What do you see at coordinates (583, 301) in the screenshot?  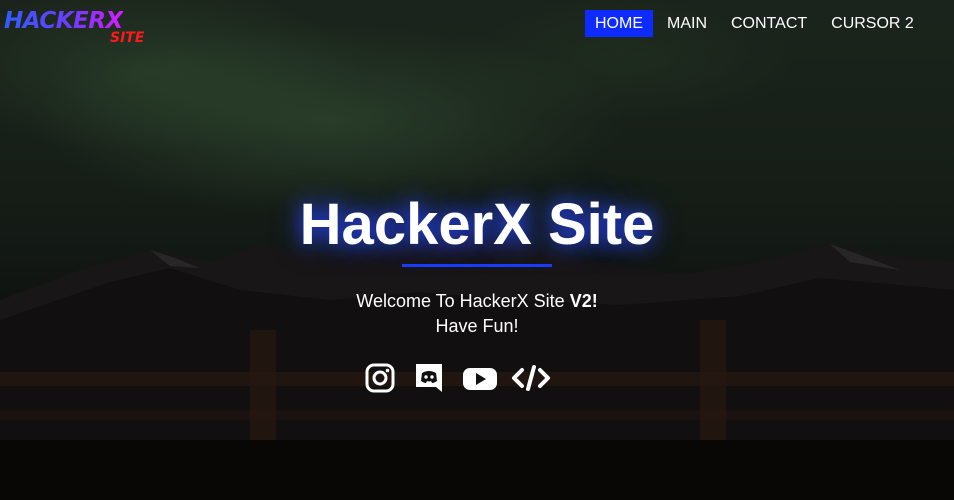 I see `version-label: V2!` at bounding box center [583, 301].